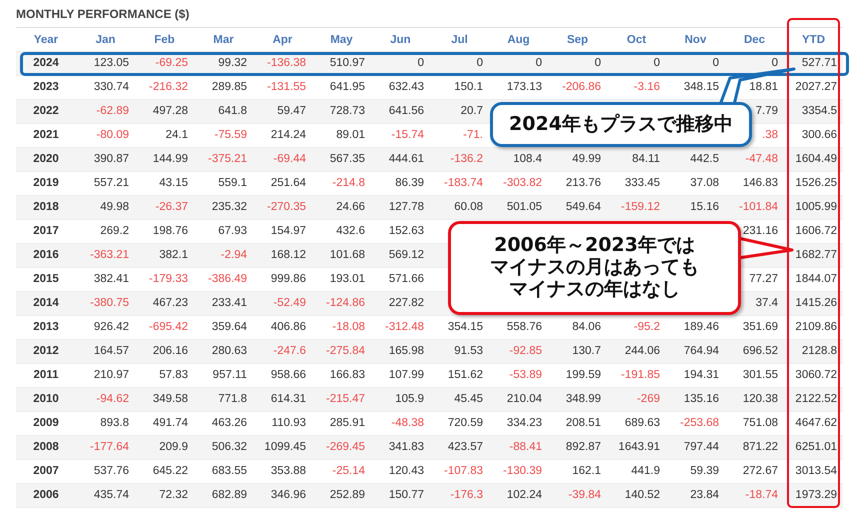 This screenshot has width=856, height=515. What do you see at coordinates (409, 183) in the screenshot?
I see `value-cell-text: 86.39` at bounding box center [409, 183].